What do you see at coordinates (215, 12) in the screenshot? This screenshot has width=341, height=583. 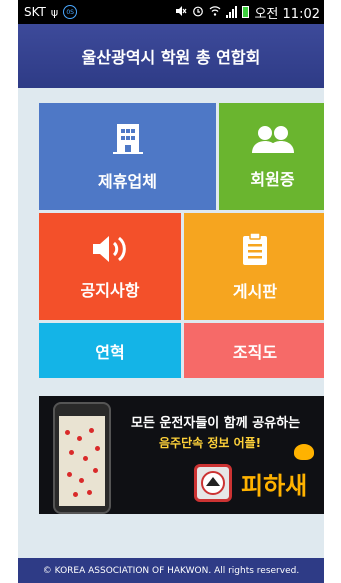 I see `wifi-icon` at bounding box center [215, 12].